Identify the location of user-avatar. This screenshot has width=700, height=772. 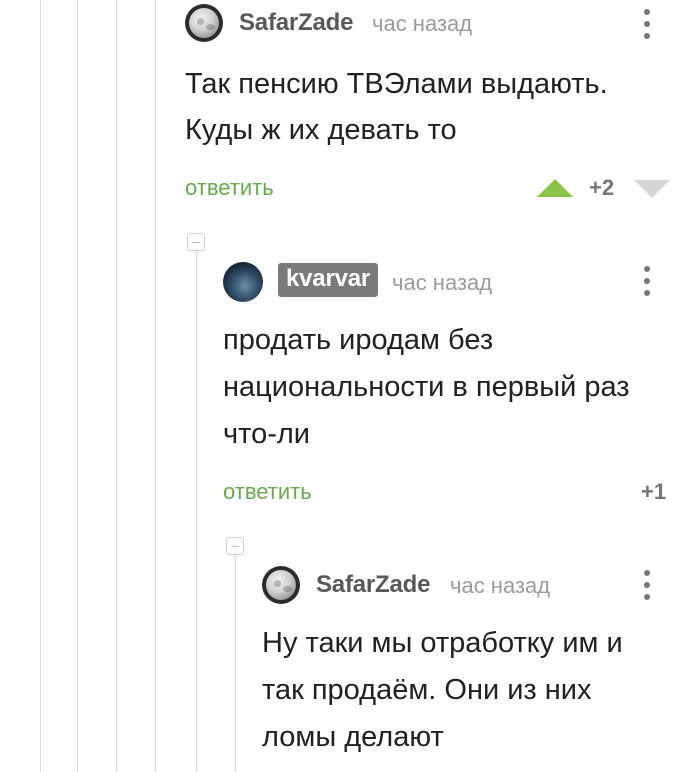
(281, 585).